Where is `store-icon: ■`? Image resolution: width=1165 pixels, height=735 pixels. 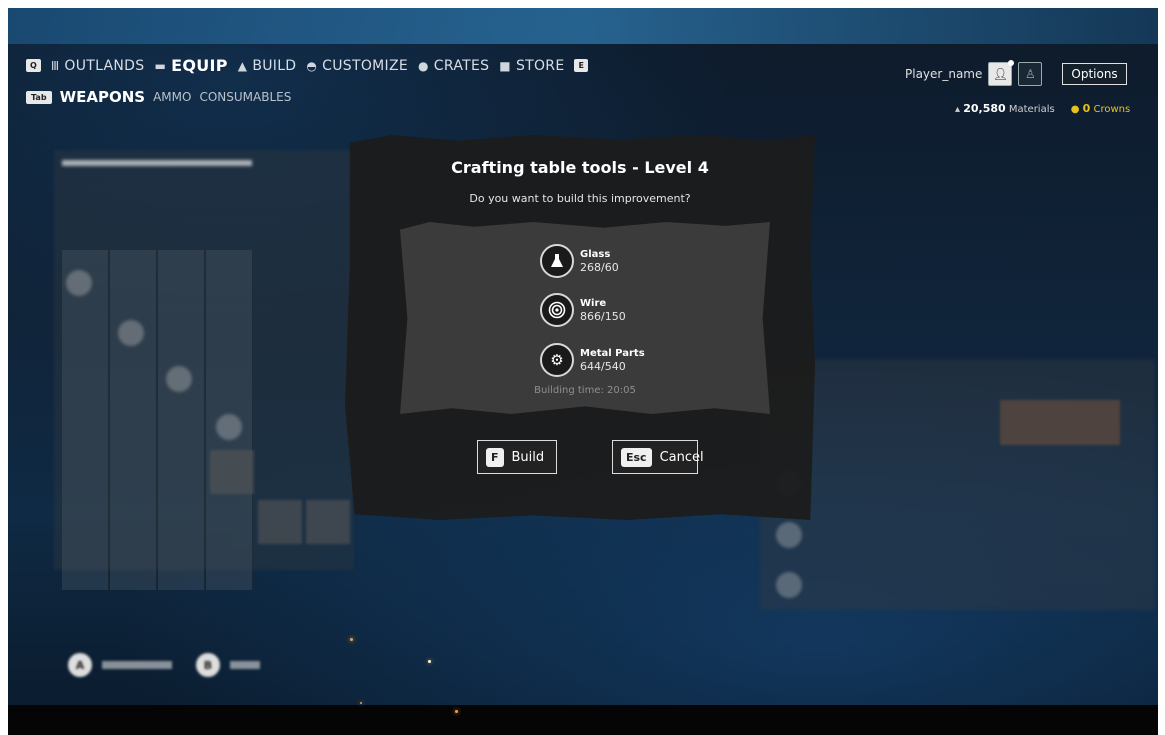 store-icon: ■ is located at coordinates (505, 65).